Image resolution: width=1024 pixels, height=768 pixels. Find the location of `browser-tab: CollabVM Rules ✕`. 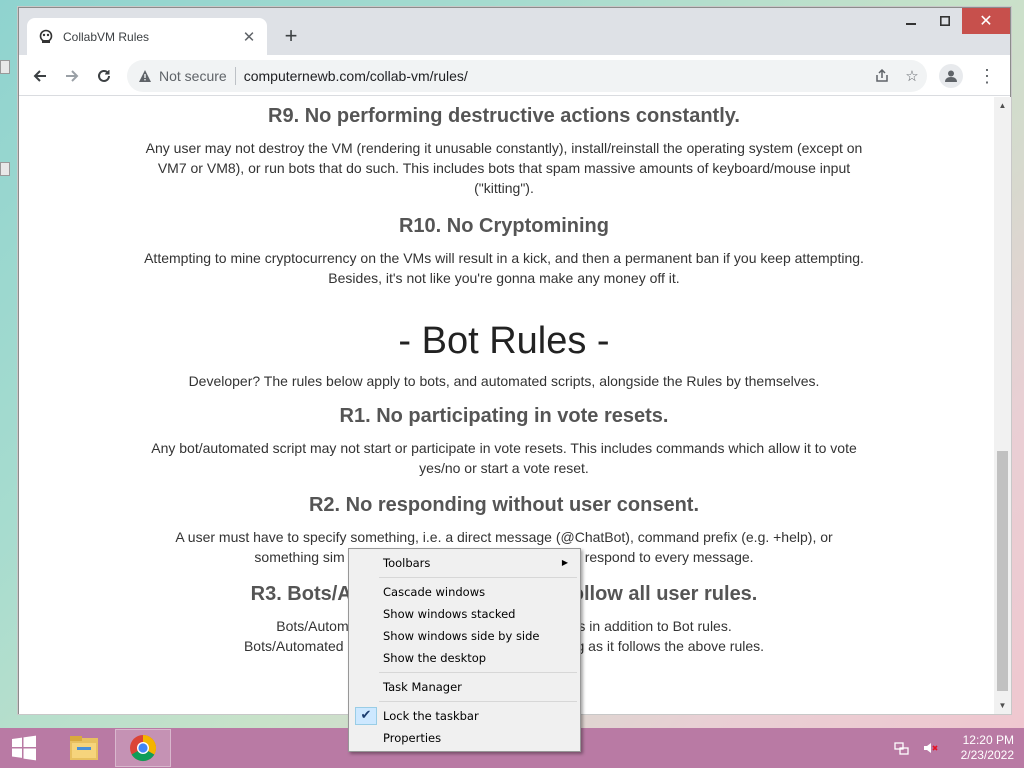

browser-tab: CollabVM Rules ✕ is located at coordinates (147, 36).